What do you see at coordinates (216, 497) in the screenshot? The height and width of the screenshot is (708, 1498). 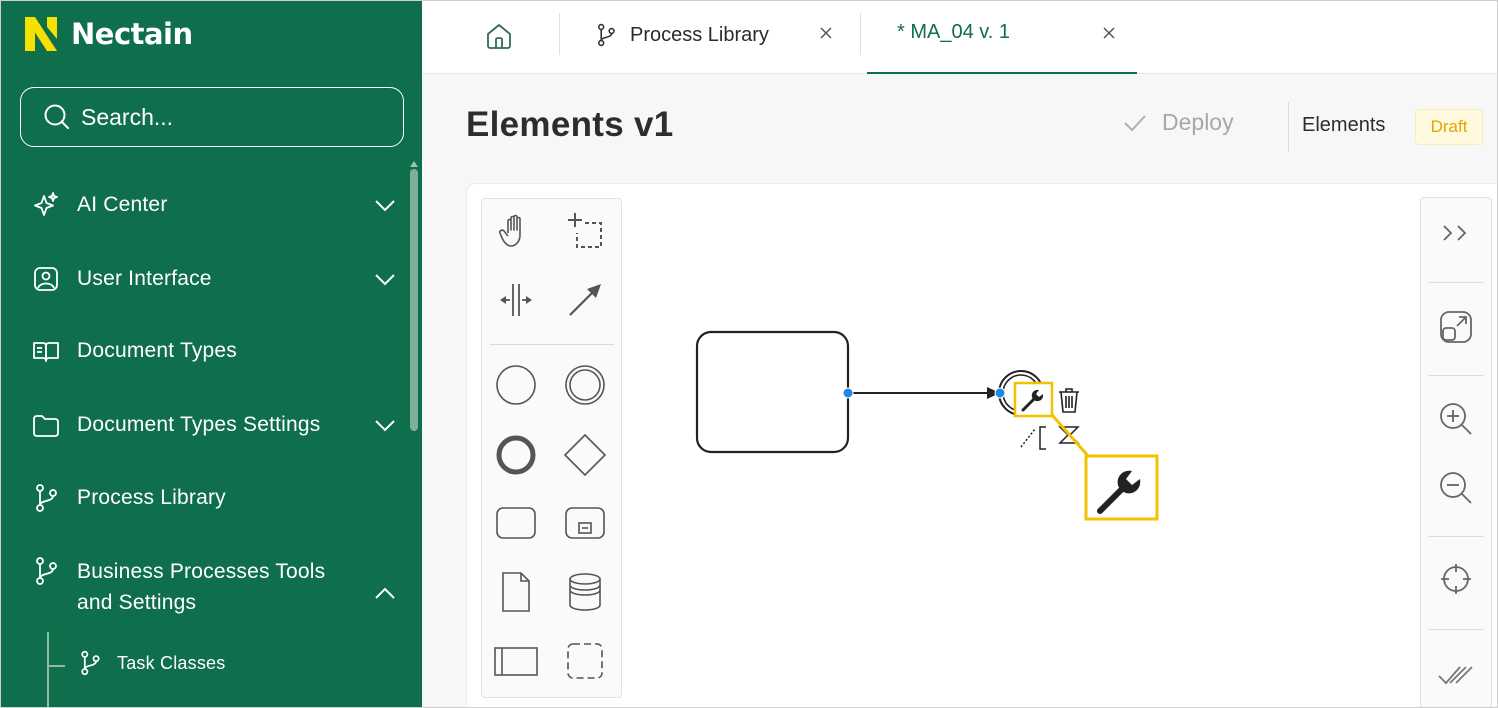 I see `sidebar-item-process-library: Process Library` at bounding box center [216, 497].